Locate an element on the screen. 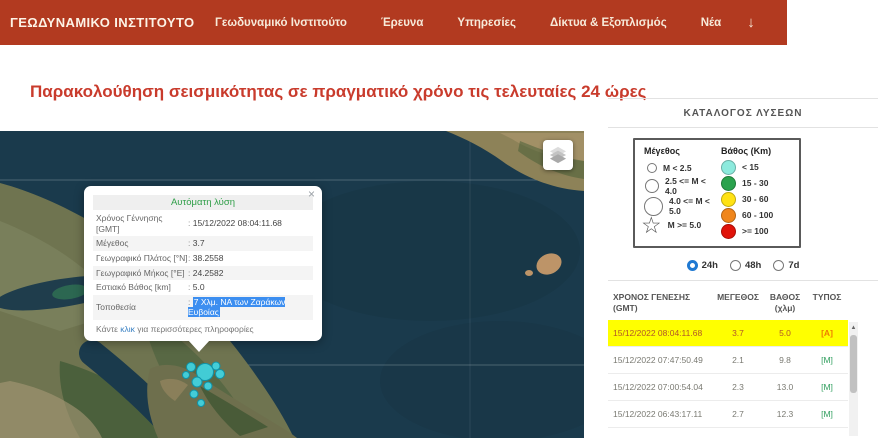 The image size is (880, 438). nav-item-institute: Γεωδυναμικό Ινστιτούτο is located at coordinates (281, 23).